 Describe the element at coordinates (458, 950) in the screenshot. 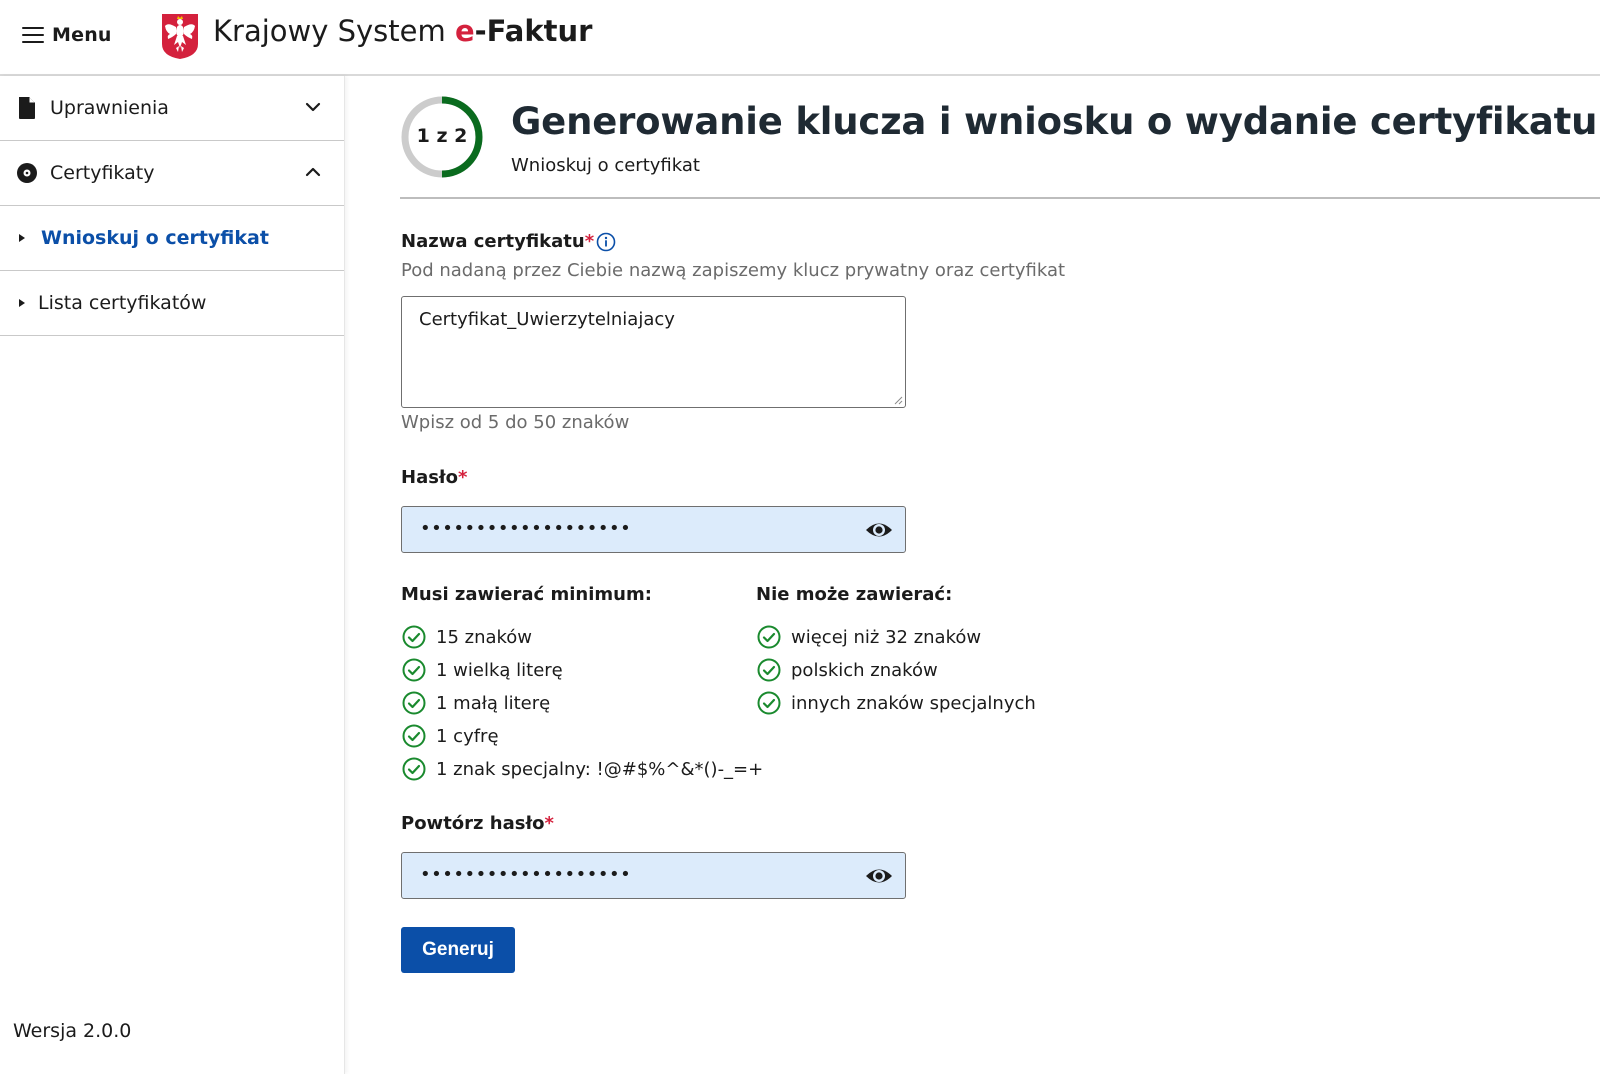

I see `generate-button: Generuj` at that location.